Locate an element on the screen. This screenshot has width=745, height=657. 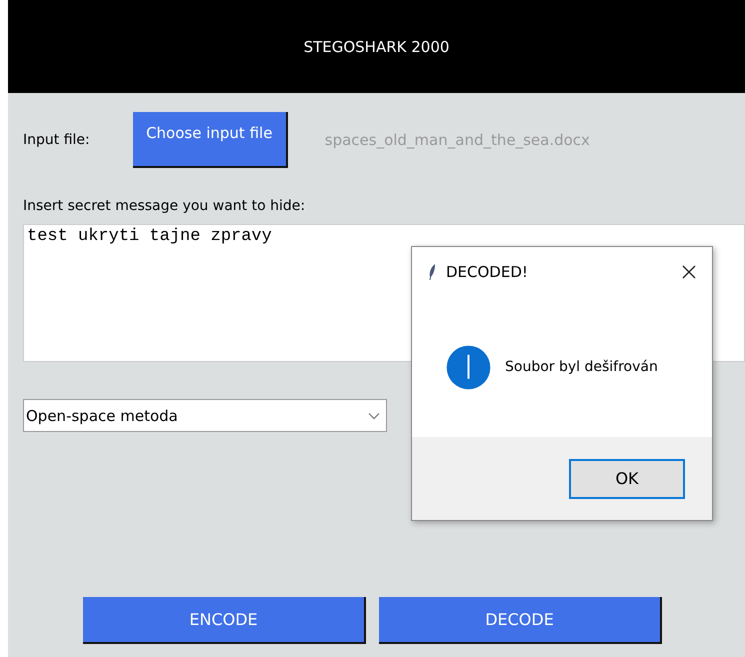
file-name: spaces_old_man_and_the_sea.docx is located at coordinates (457, 140).